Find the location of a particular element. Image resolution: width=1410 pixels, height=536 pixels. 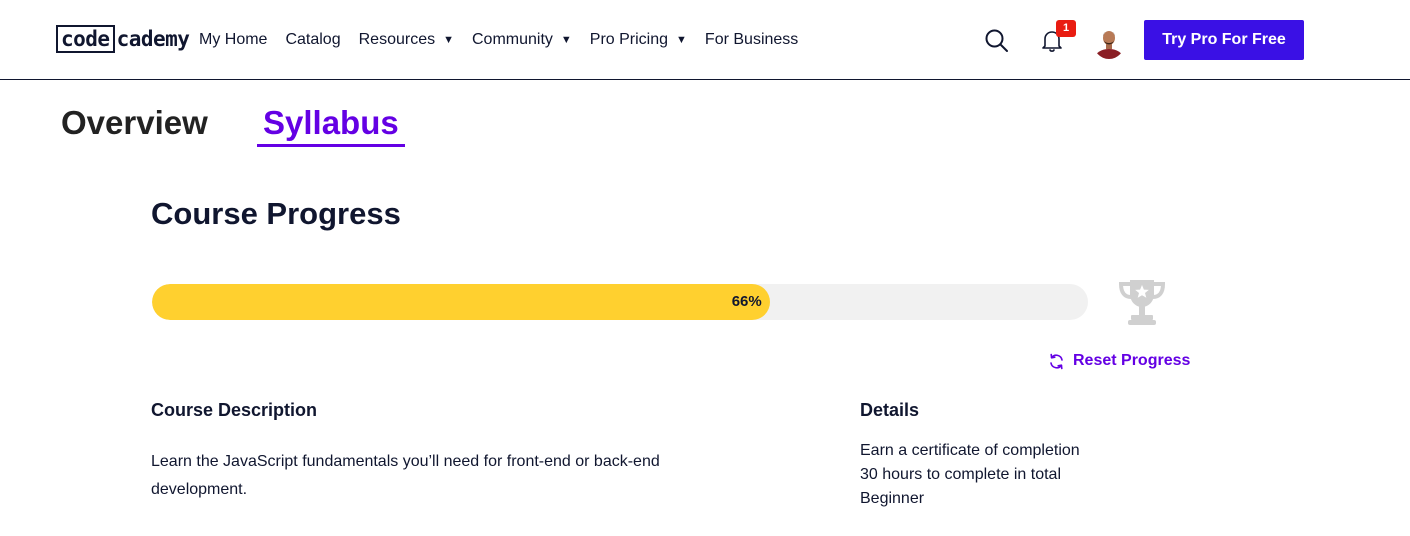

logo-box-text: code is located at coordinates (85, 39).